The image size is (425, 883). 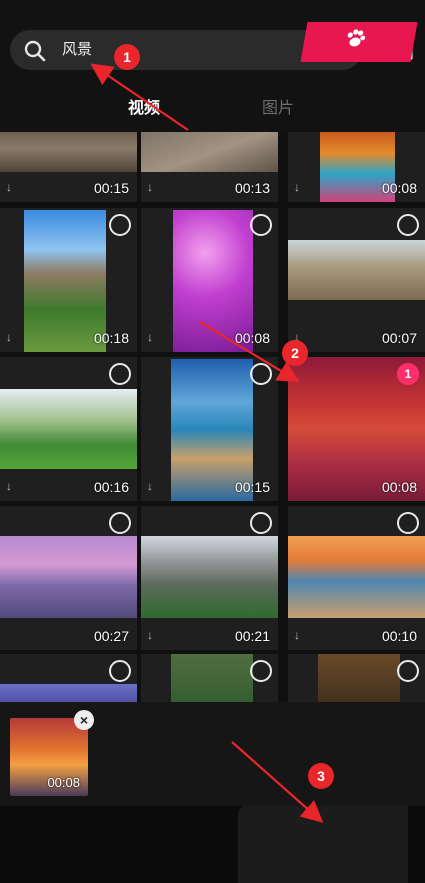 I want to click on grid-item: ↓ 00:18, so click(x=68, y=280).